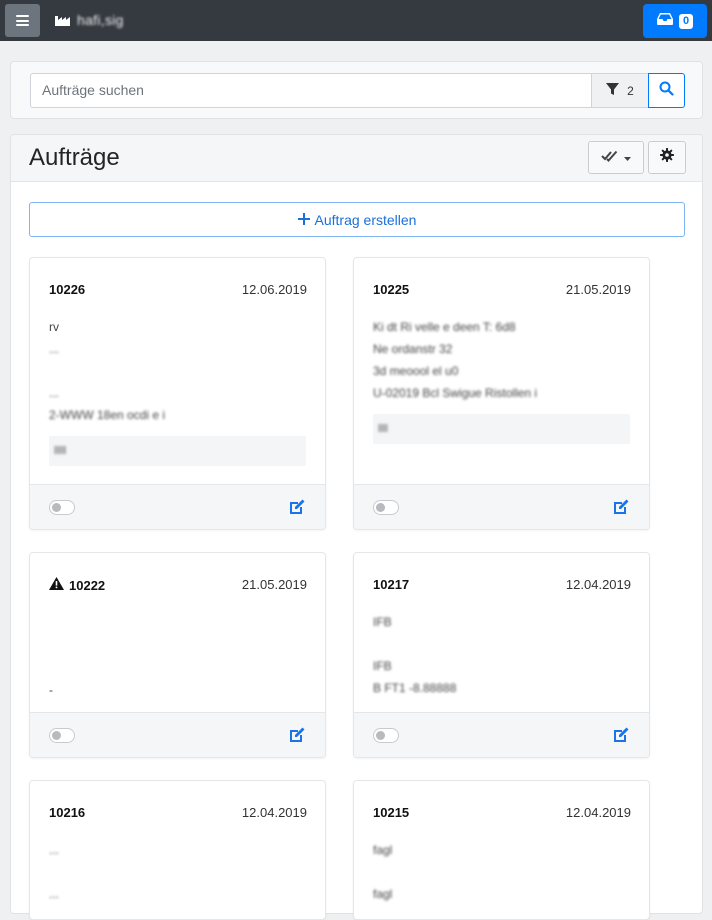  Describe the element at coordinates (67, 812) in the screenshot. I see `order-id: 10216` at that location.